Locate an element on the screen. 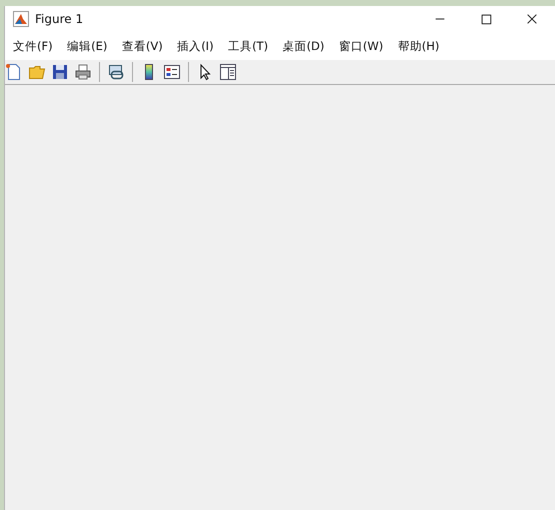  folder-icon is located at coordinates (37, 72).